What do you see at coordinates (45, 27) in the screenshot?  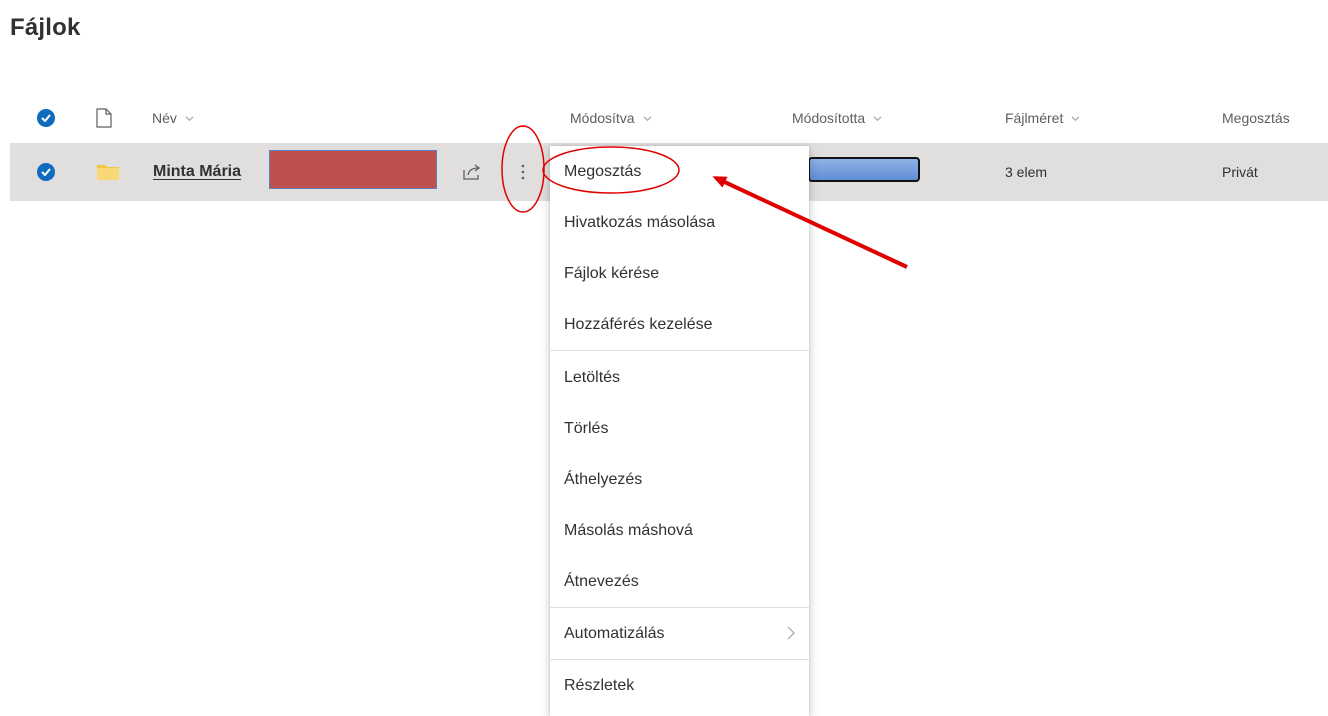 I see `page-title: Fájlok` at bounding box center [45, 27].